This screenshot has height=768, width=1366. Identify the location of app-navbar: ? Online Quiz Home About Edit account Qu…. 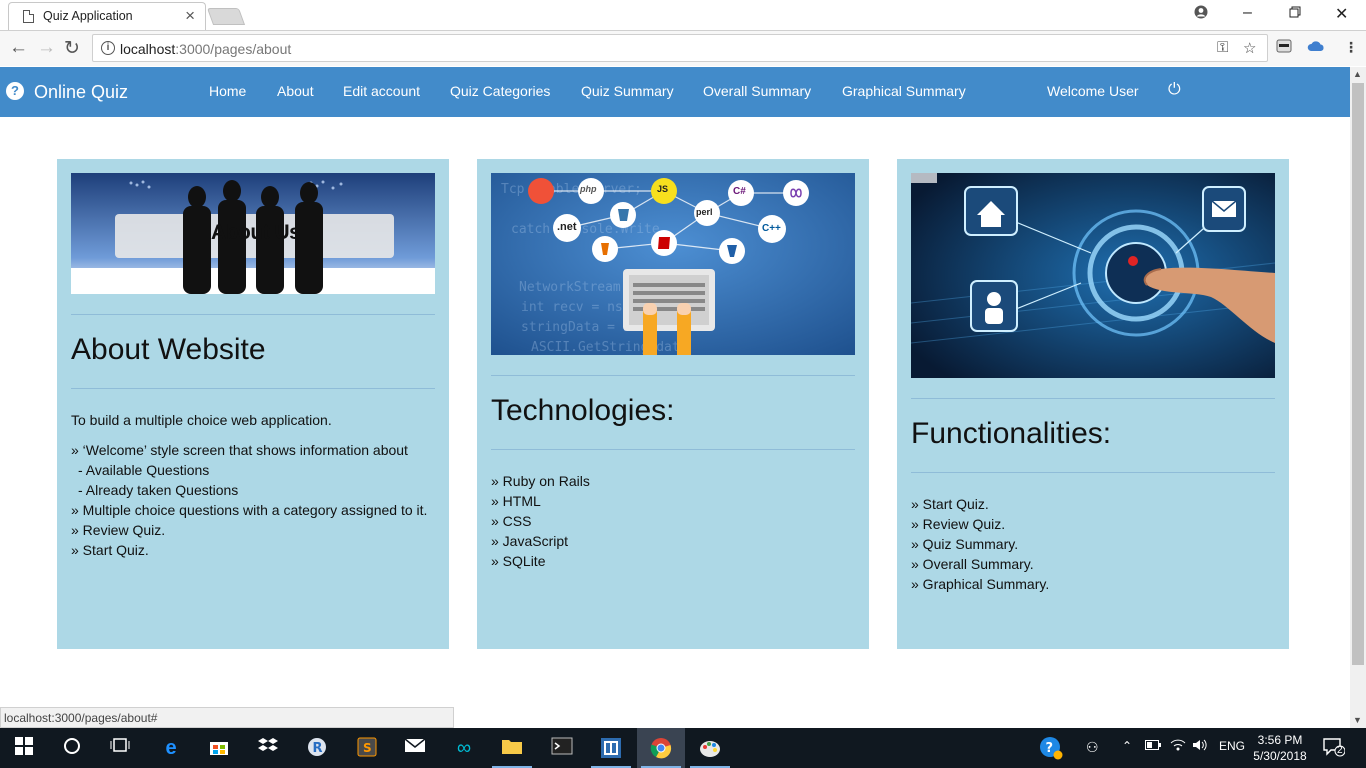
(675, 92).